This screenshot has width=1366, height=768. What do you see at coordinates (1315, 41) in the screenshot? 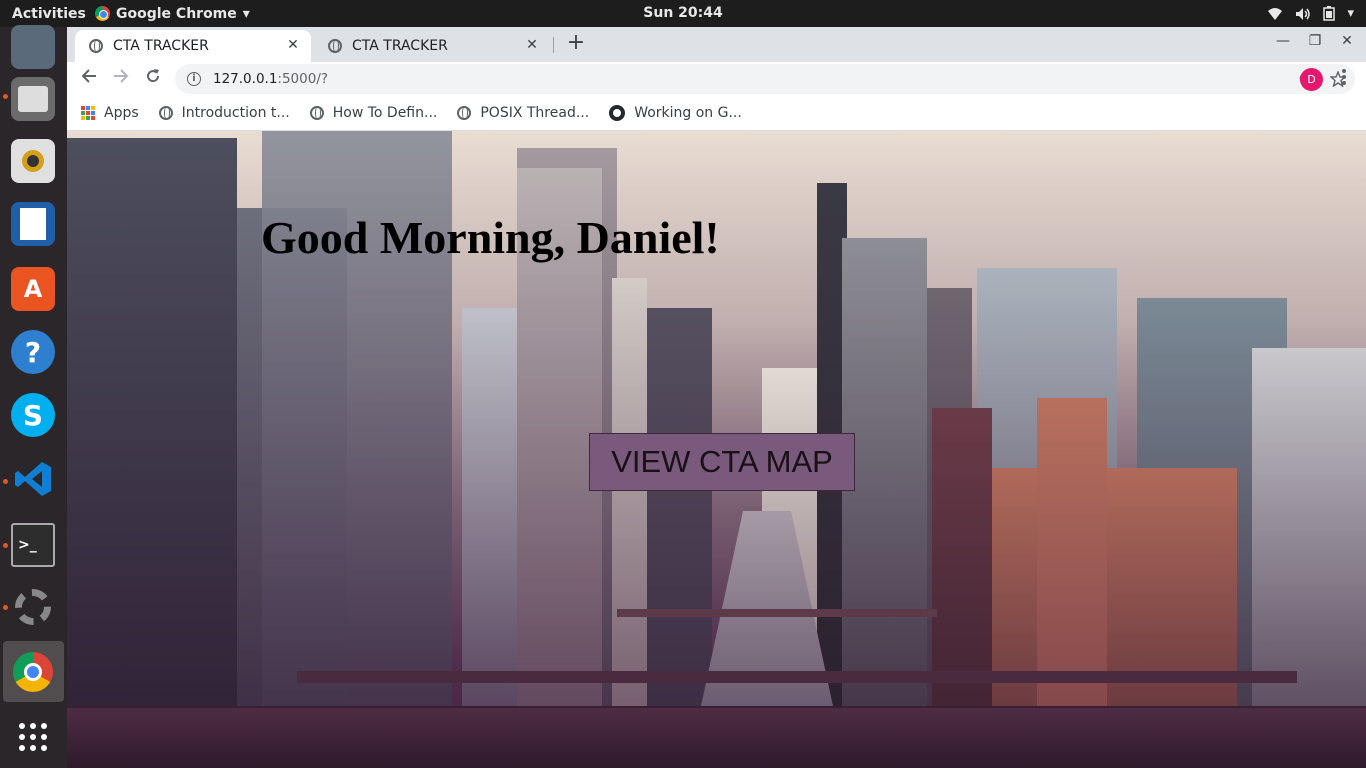
I see `restore-icon: ❐` at bounding box center [1315, 41].